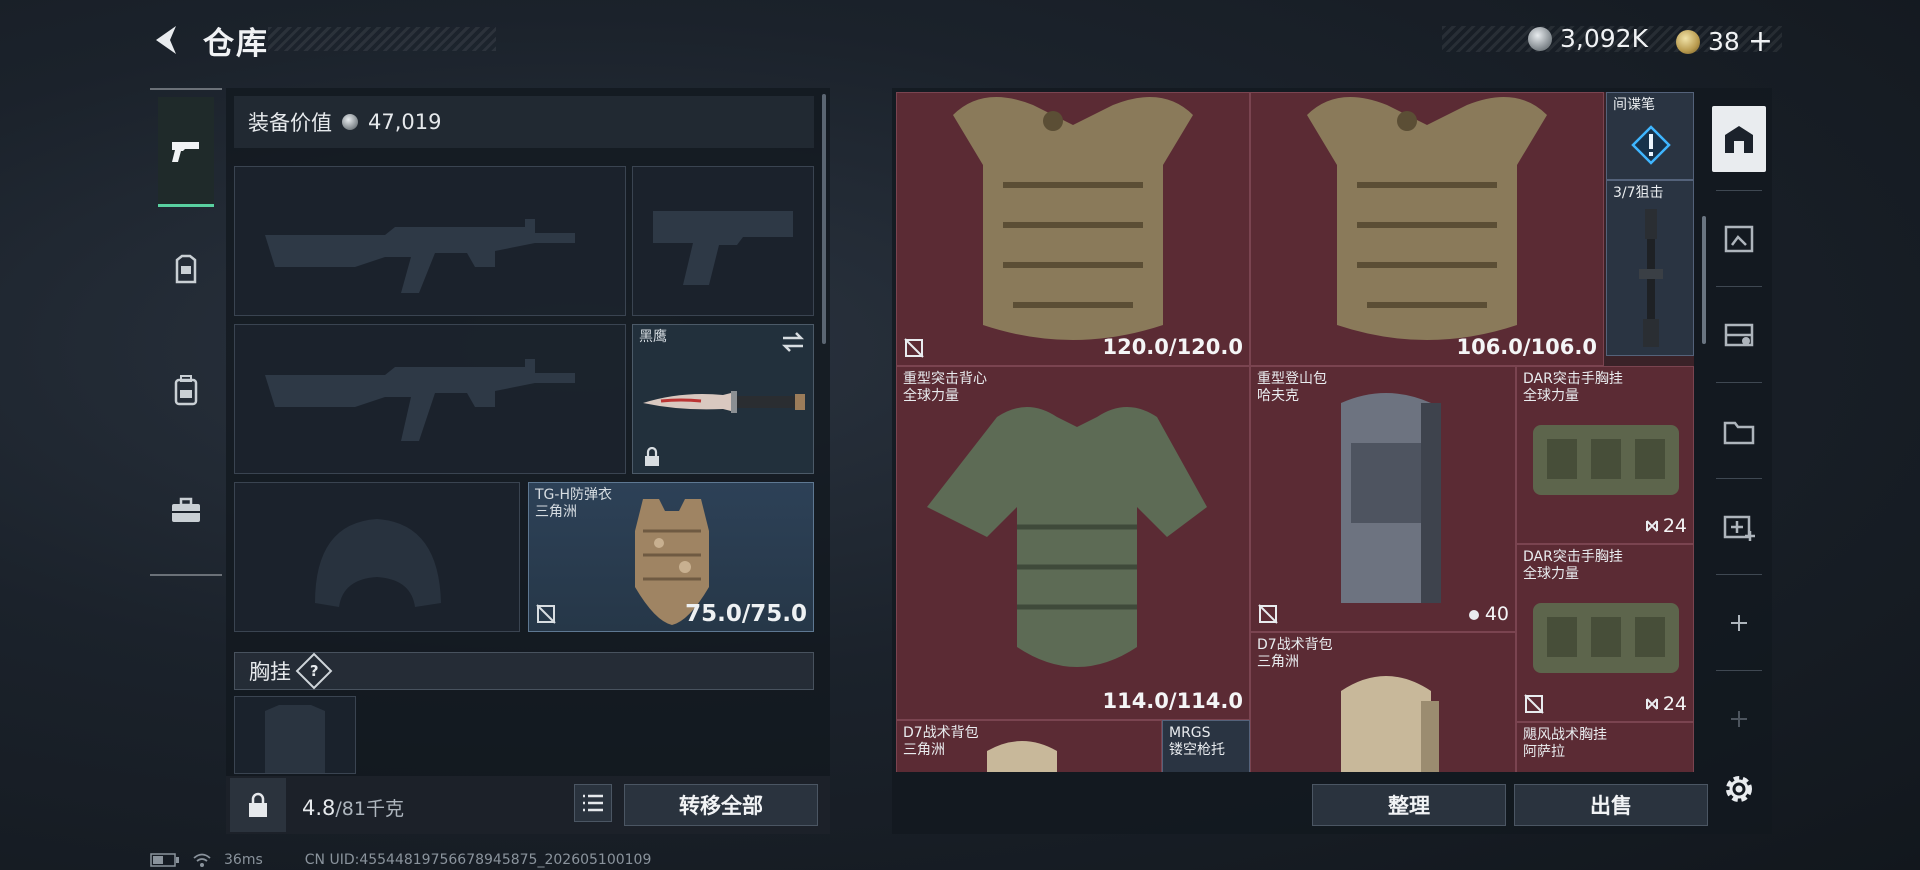 The image size is (1920, 870). What do you see at coordinates (824, 219) in the screenshot?
I see `loadout-scrollbar` at bounding box center [824, 219].